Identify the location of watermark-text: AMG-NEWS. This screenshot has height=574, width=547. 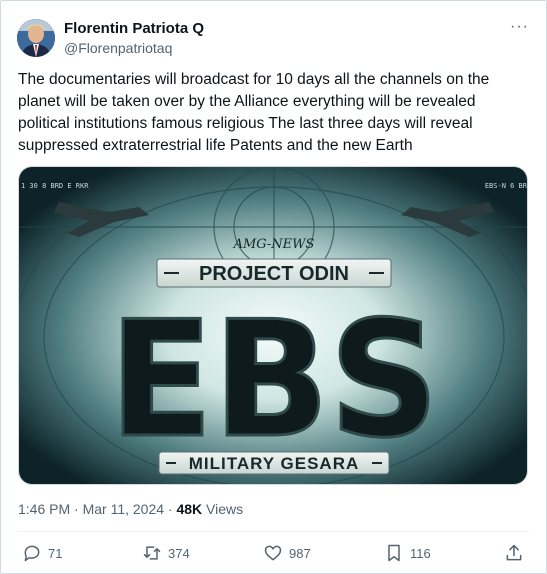
(274, 244).